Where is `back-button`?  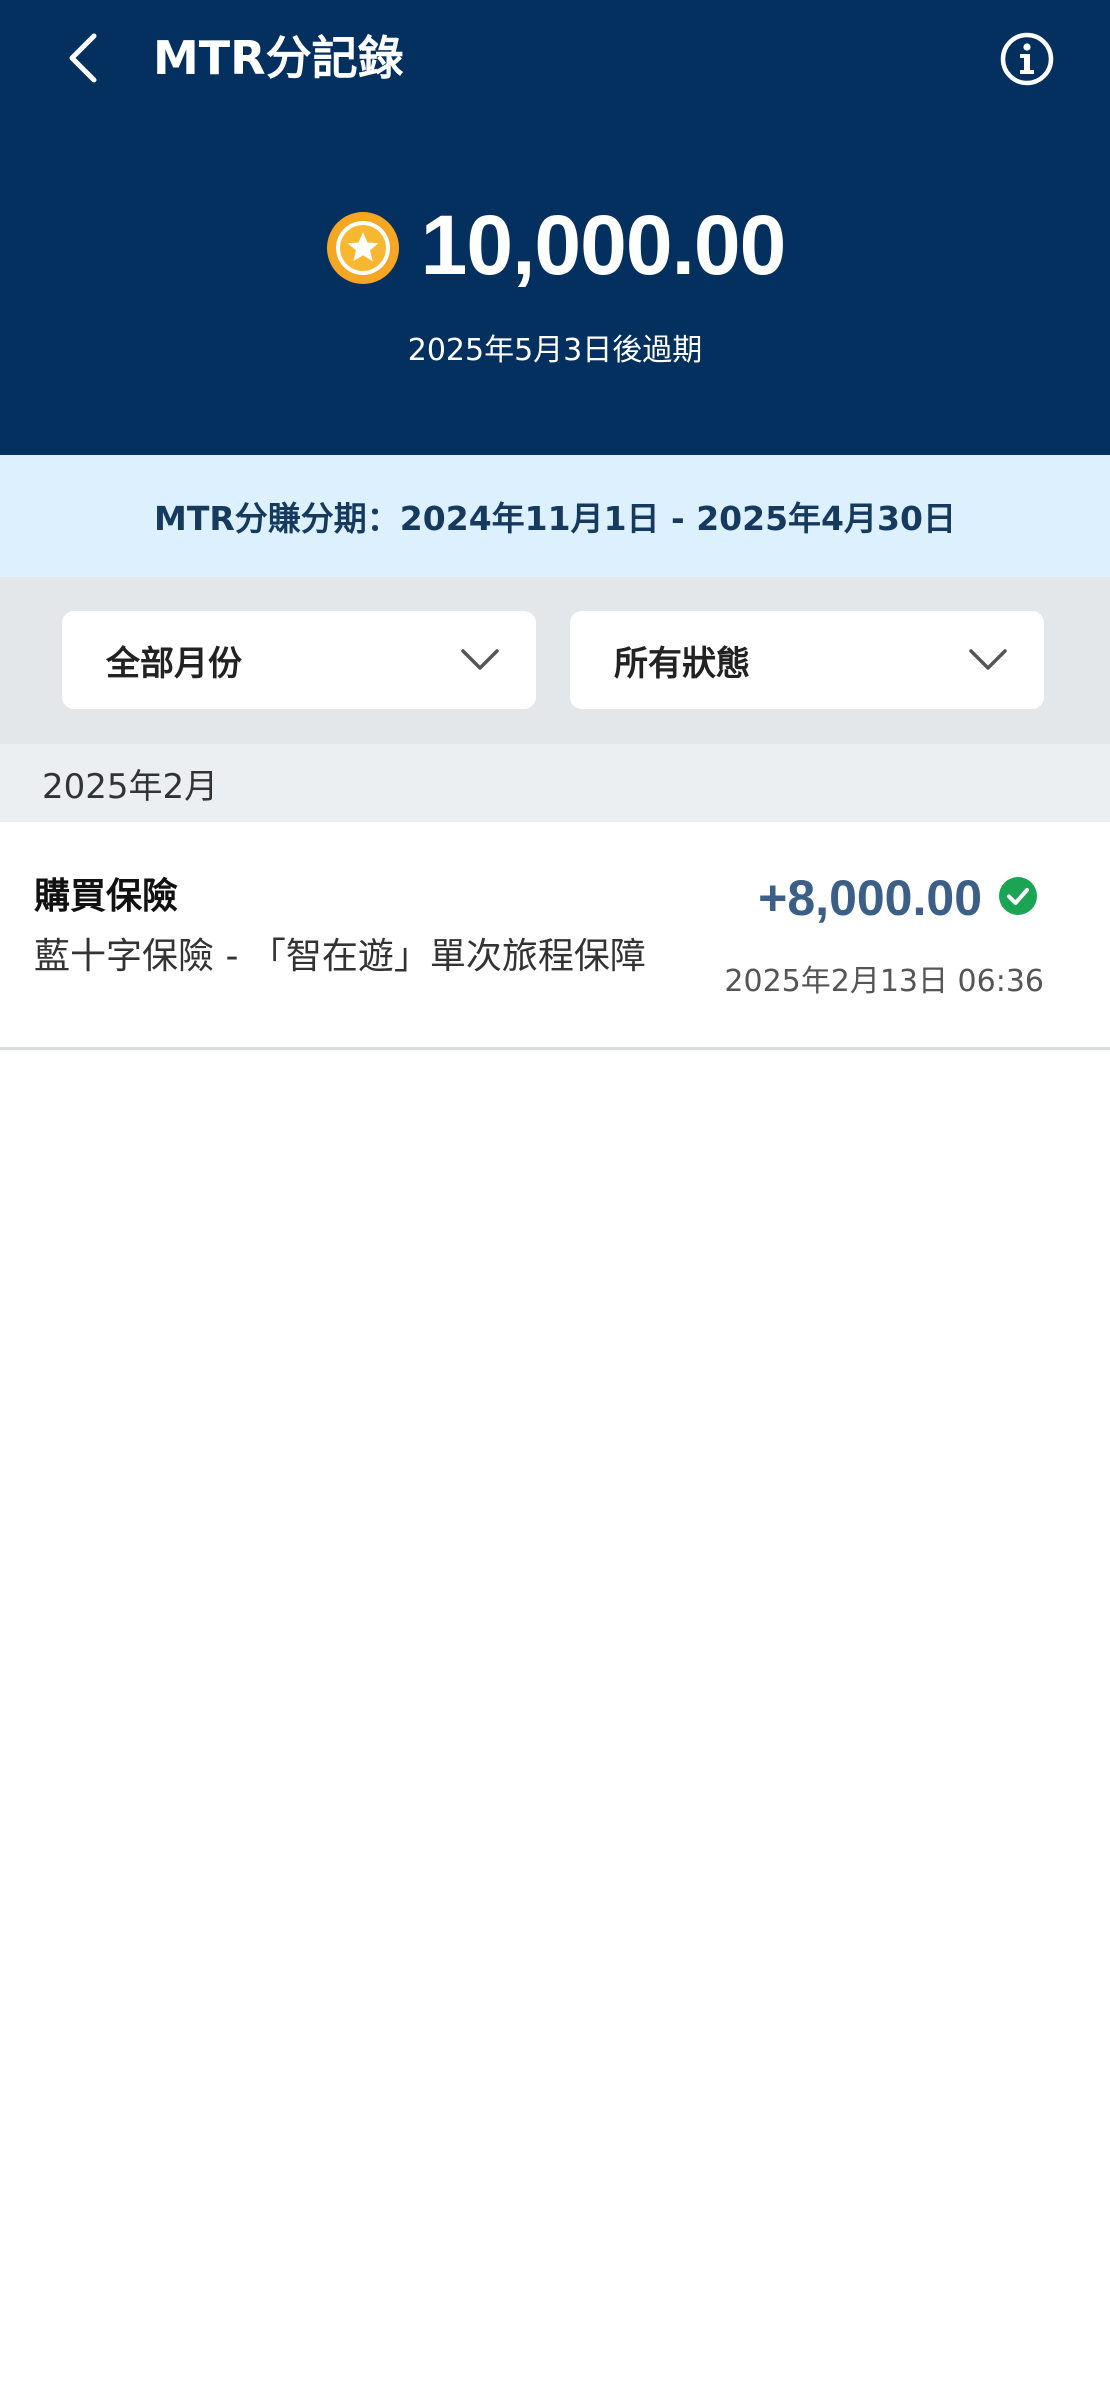 back-button is located at coordinates (83, 58).